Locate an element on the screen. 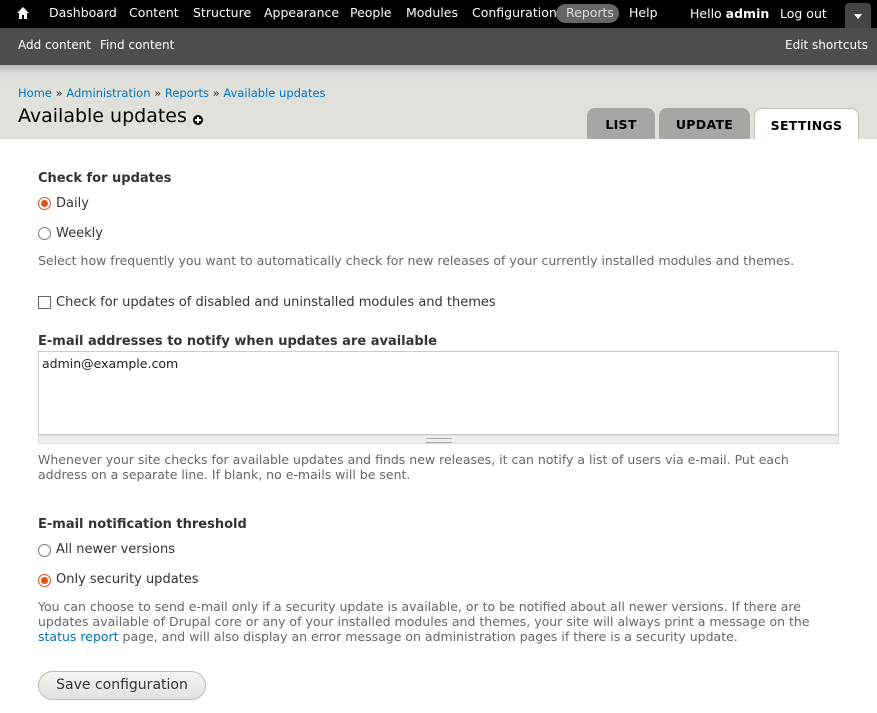  save-configuration-button: Save configuration is located at coordinates (122, 685).